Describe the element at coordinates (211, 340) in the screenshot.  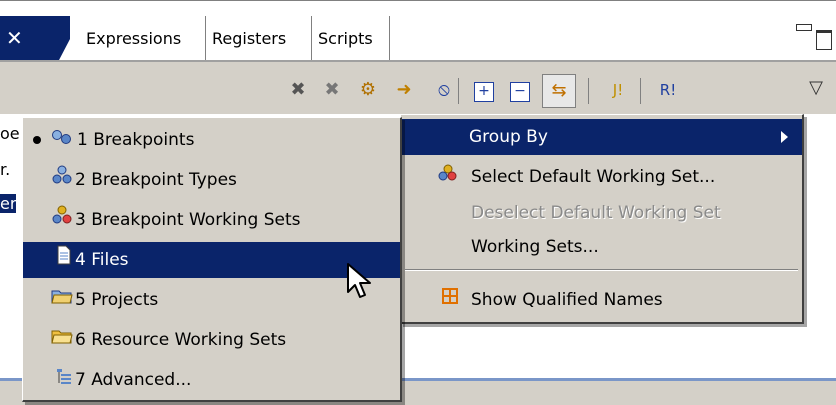
I see `menu-item-resource-working-sets: 6 Resource Working Sets` at that location.